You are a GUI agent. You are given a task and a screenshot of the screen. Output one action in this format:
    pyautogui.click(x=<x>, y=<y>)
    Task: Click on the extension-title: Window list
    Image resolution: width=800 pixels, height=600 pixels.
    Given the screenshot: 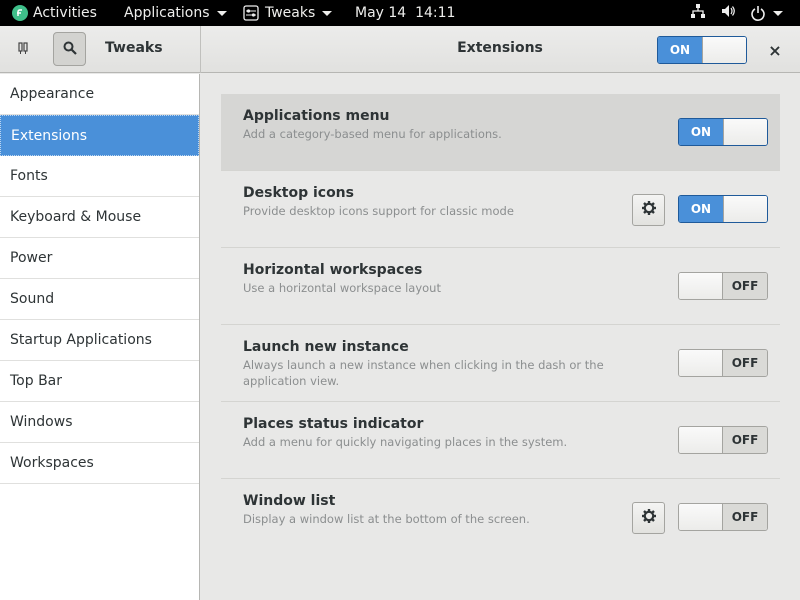 What is the action you would take?
    pyautogui.click(x=289, y=501)
    